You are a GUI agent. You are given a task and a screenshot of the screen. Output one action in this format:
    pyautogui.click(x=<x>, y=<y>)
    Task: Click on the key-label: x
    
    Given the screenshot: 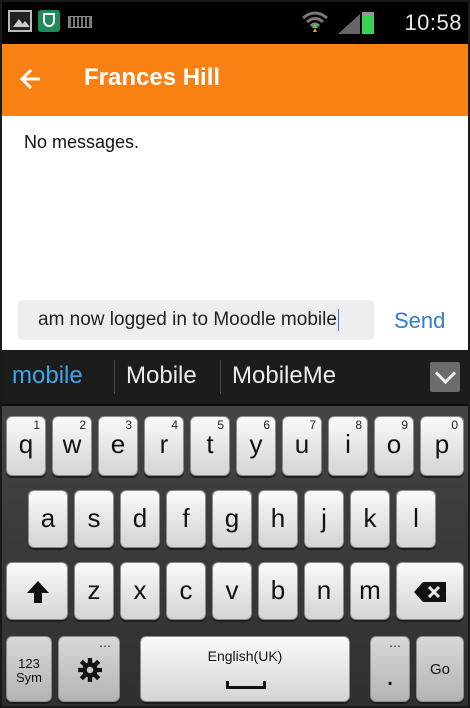 What is the action you would take?
    pyautogui.click(x=140, y=590)
    